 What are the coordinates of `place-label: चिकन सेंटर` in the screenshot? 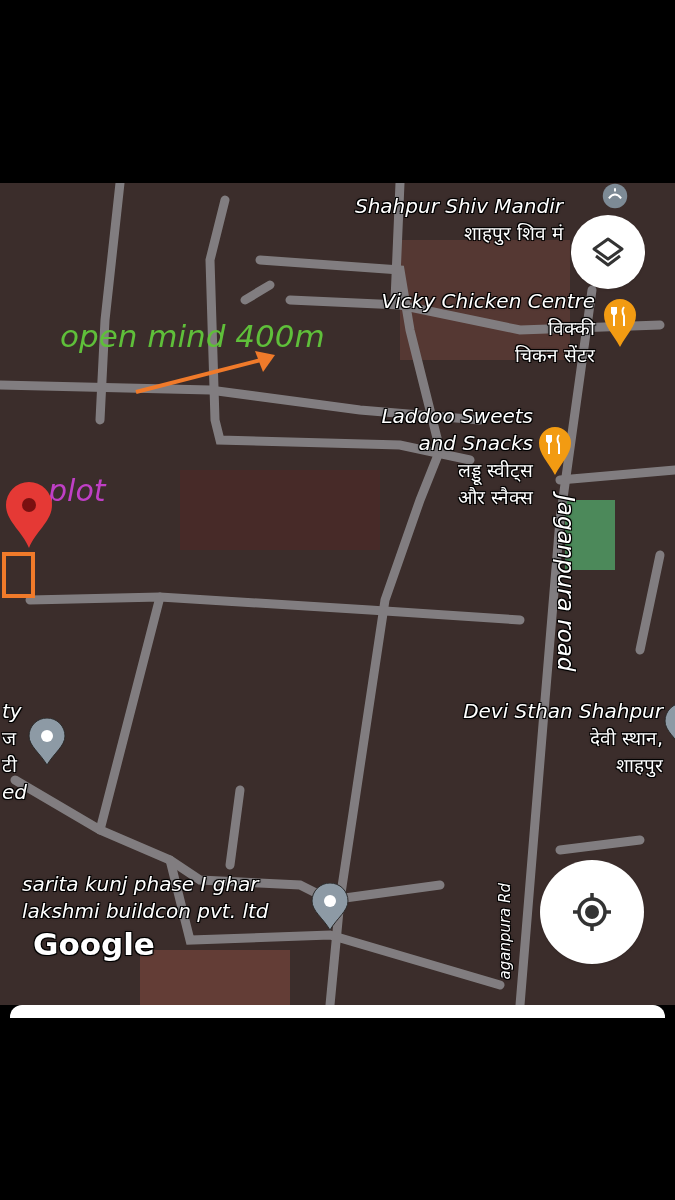 It's located at (554, 355).